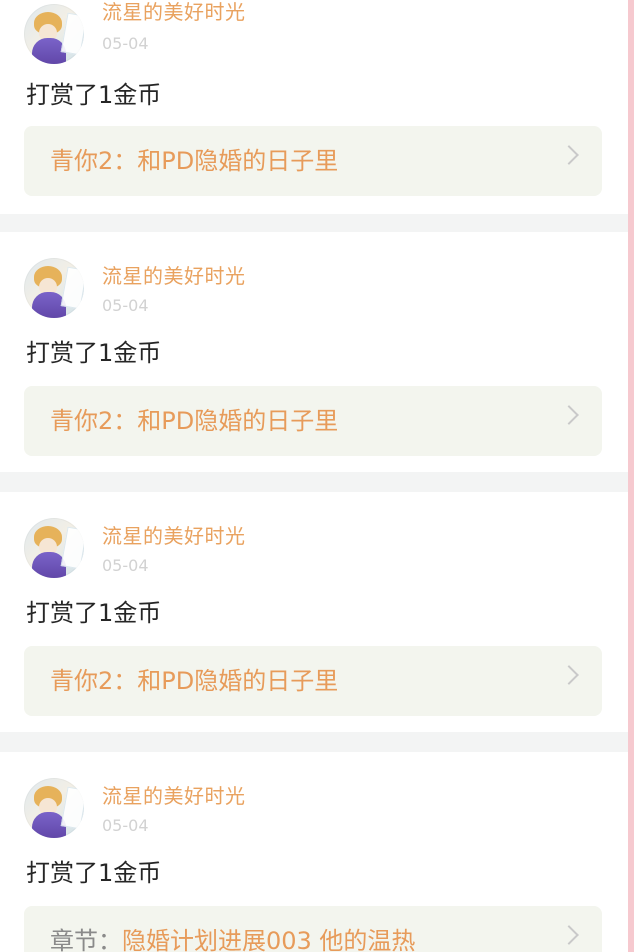 This screenshot has width=634, height=952. What do you see at coordinates (269, 939) in the screenshot?
I see `chapter-name: 隐婚计划进展003 他的温热` at bounding box center [269, 939].